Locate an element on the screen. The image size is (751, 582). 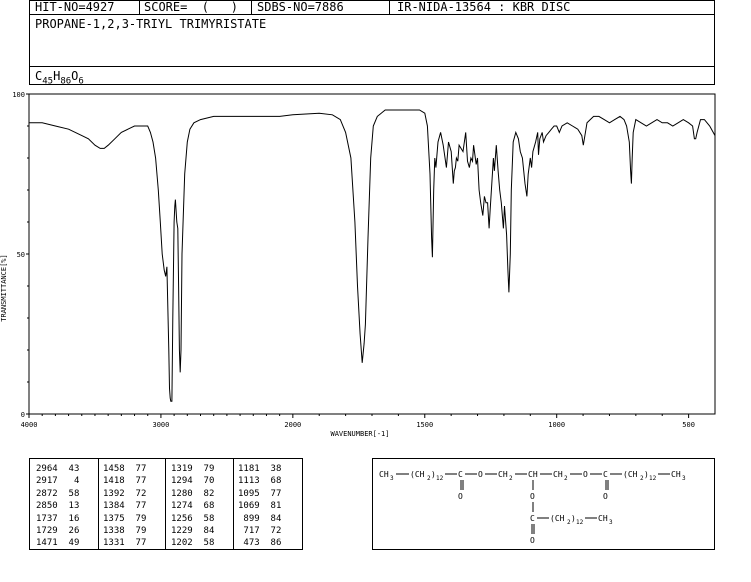
x-tick-label: 3000 is located at coordinates (160, 425).